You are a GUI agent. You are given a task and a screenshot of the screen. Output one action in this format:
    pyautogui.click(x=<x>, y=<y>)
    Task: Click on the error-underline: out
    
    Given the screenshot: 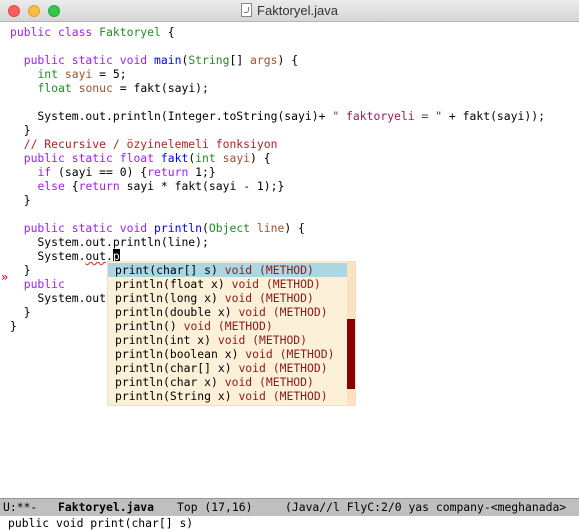 What is the action you would take?
    pyautogui.click(x=96, y=256)
    